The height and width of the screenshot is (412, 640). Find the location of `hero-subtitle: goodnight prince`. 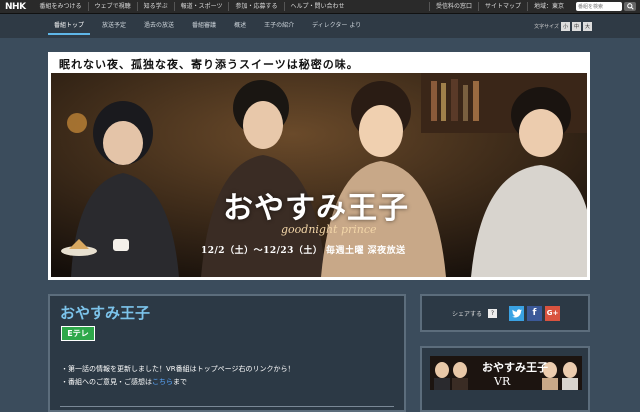

hero-subtitle: goodnight prince is located at coordinates (329, 229).